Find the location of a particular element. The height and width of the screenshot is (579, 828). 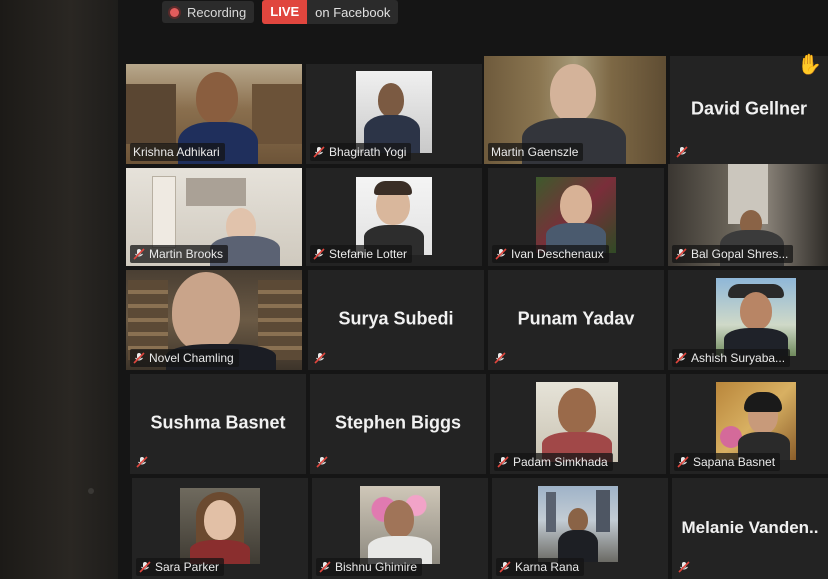

participant-name: Bishnu Ghimire is located at coordinates (376, 567).